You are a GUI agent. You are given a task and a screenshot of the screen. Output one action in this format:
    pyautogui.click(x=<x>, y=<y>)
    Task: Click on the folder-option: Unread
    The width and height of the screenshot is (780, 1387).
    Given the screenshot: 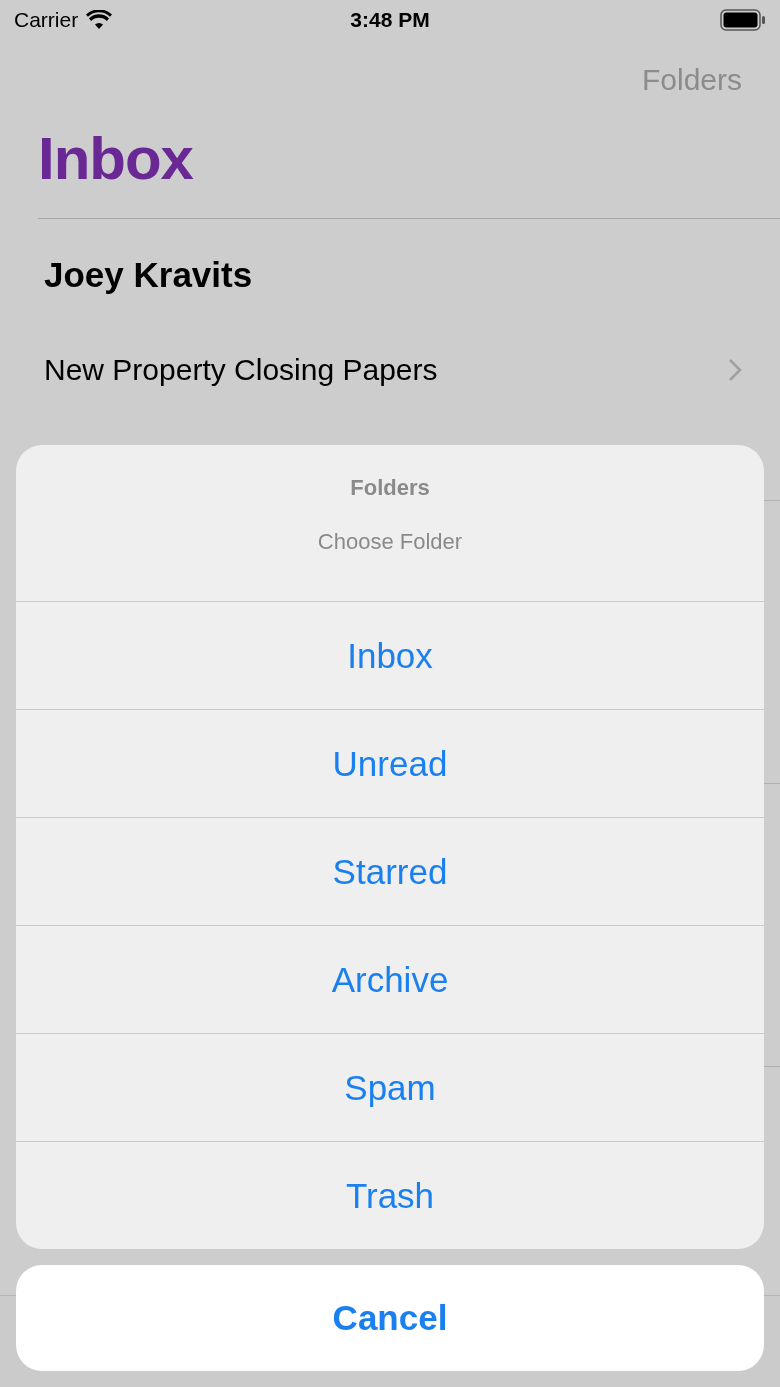 What is the action you would take?
    pyautogui.click(x=390, y=763)
    